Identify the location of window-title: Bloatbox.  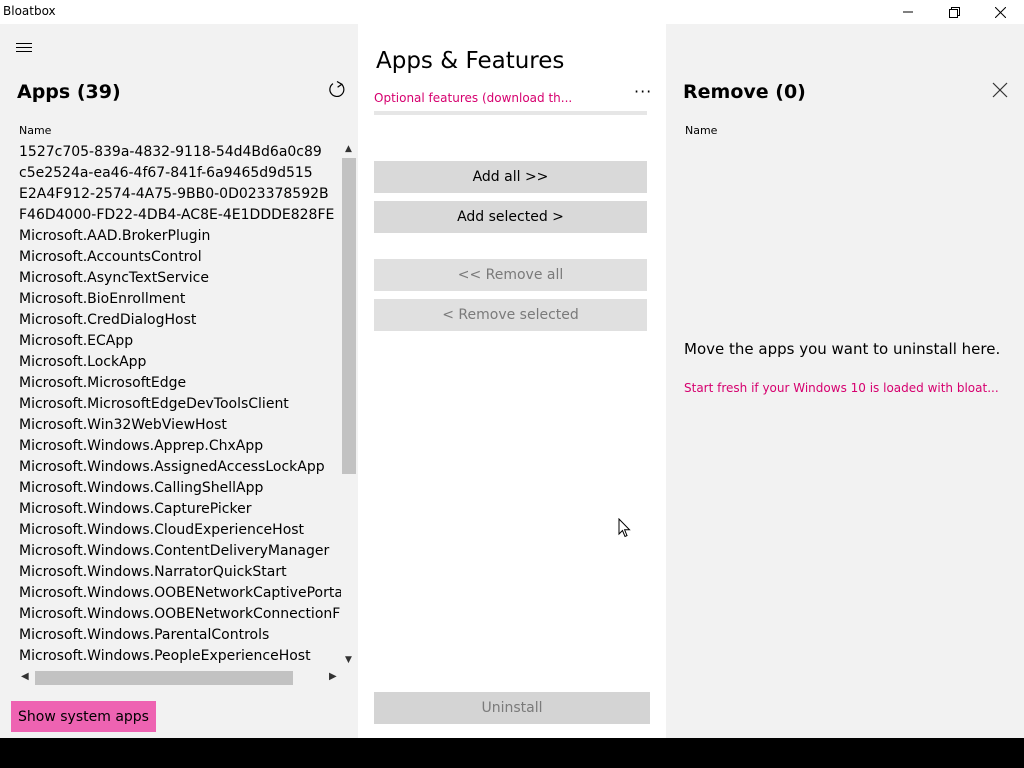
(29, 11).